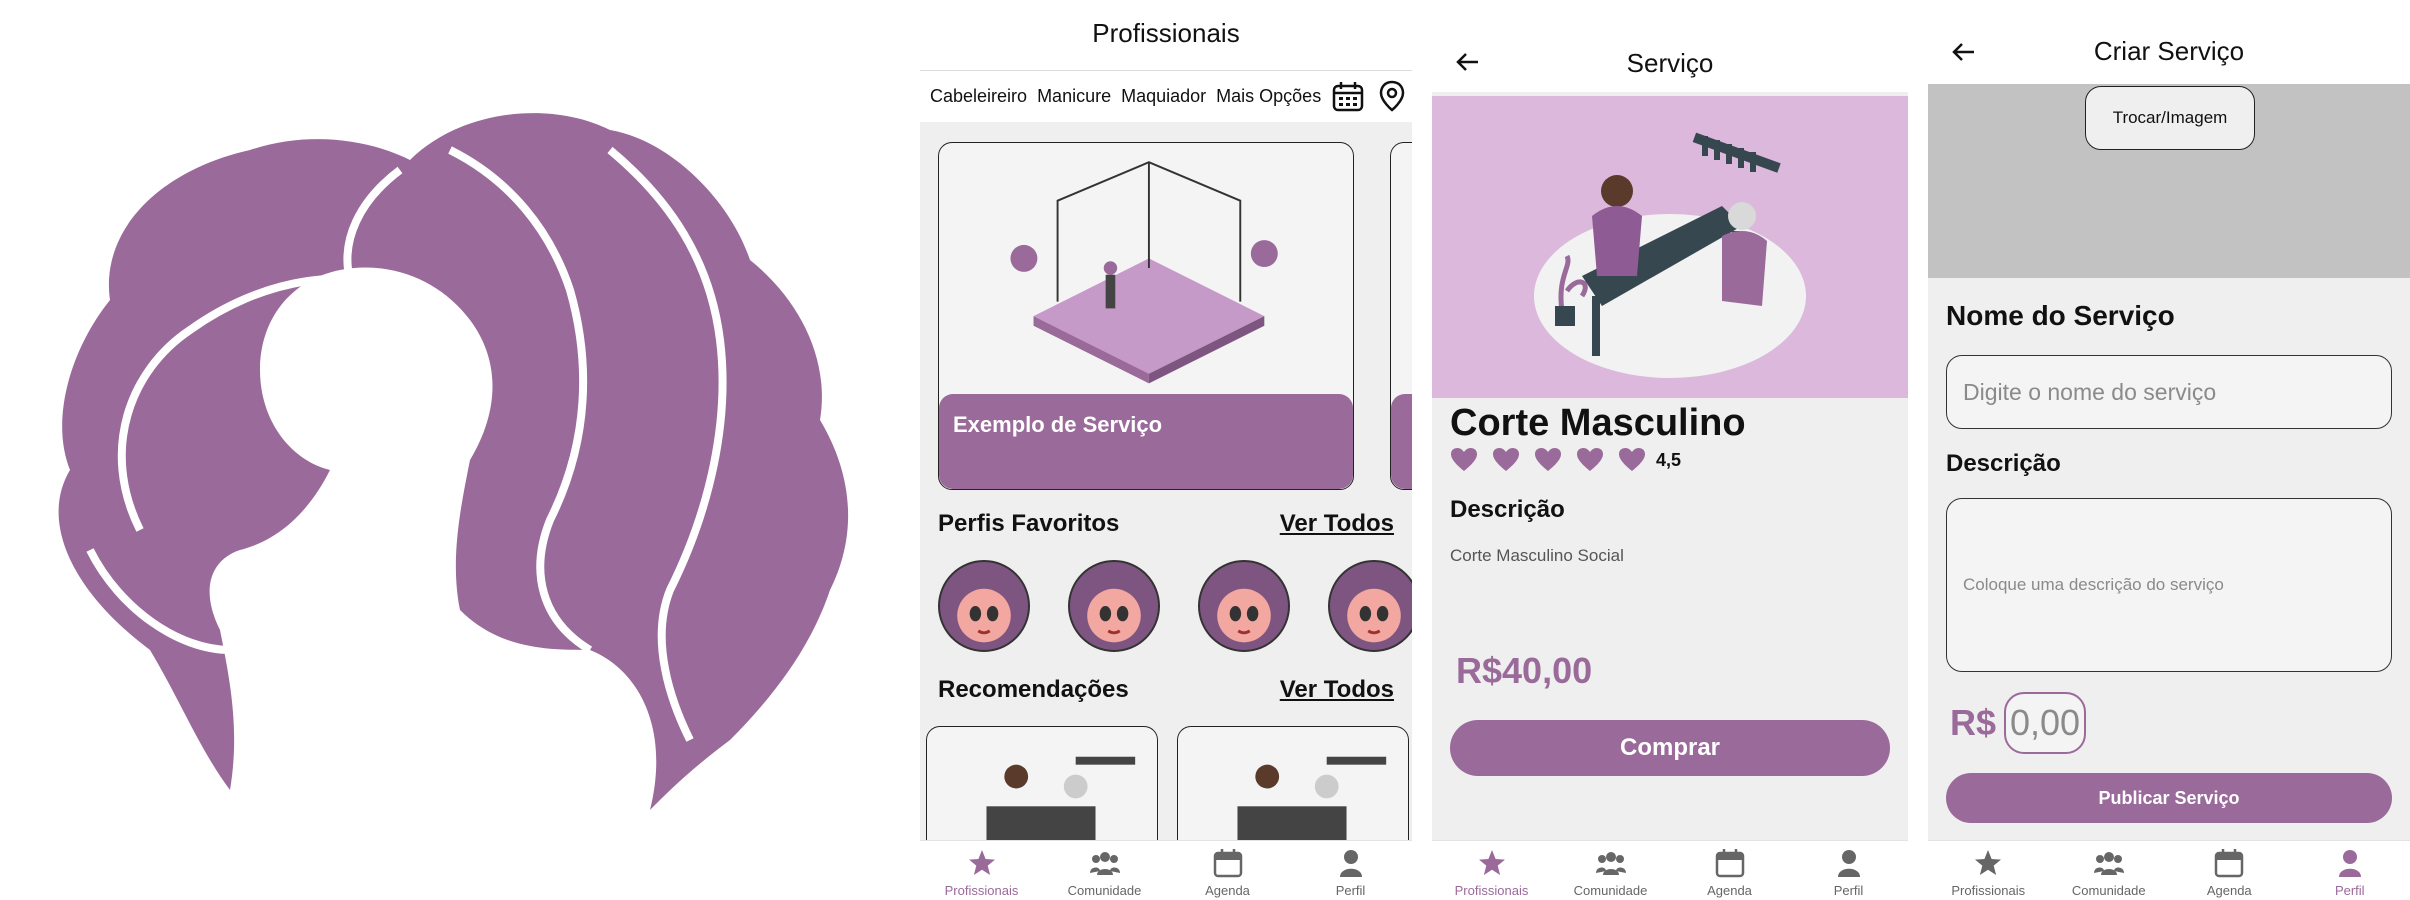 The width and height of the screenshot is (2410, 900). I want to click on favorites-see-all-link: Ver Todos, so click(1337, 524).